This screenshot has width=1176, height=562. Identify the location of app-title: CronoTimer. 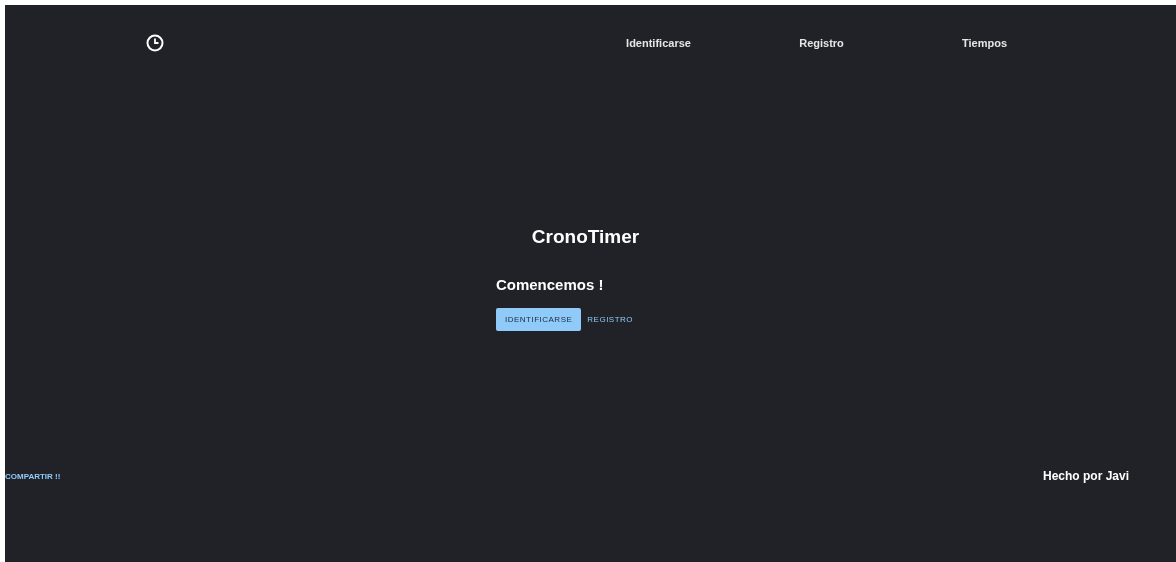
(585, 237).